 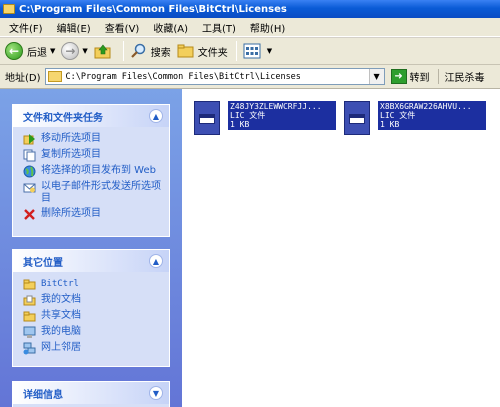 I want to click on folders-icon, so click(x=185, y=51).